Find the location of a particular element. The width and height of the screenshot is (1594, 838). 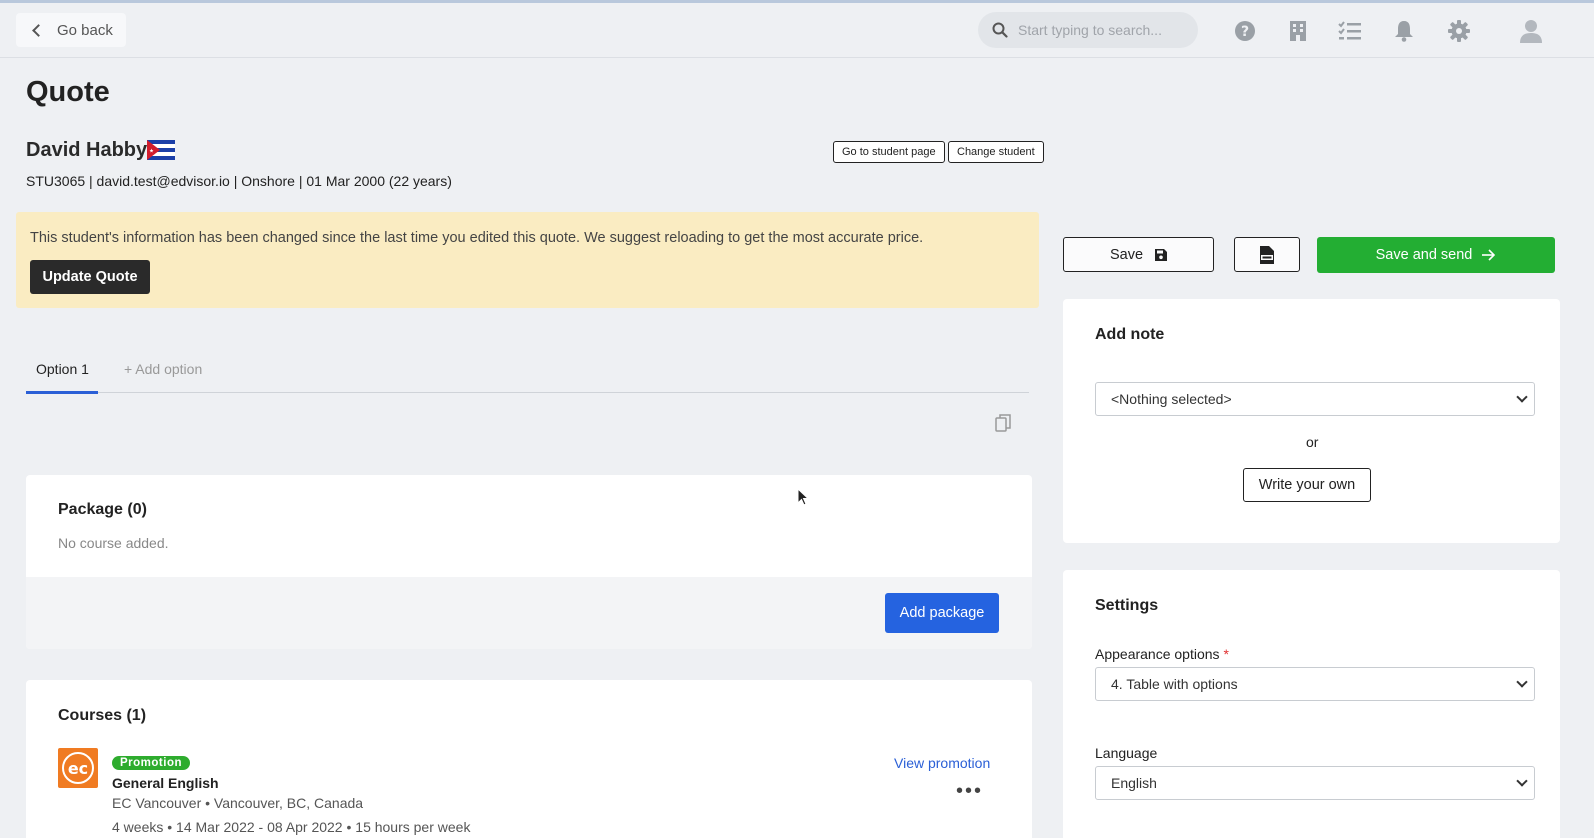

package-title: Package (0) is located at coordinates (102, 509).